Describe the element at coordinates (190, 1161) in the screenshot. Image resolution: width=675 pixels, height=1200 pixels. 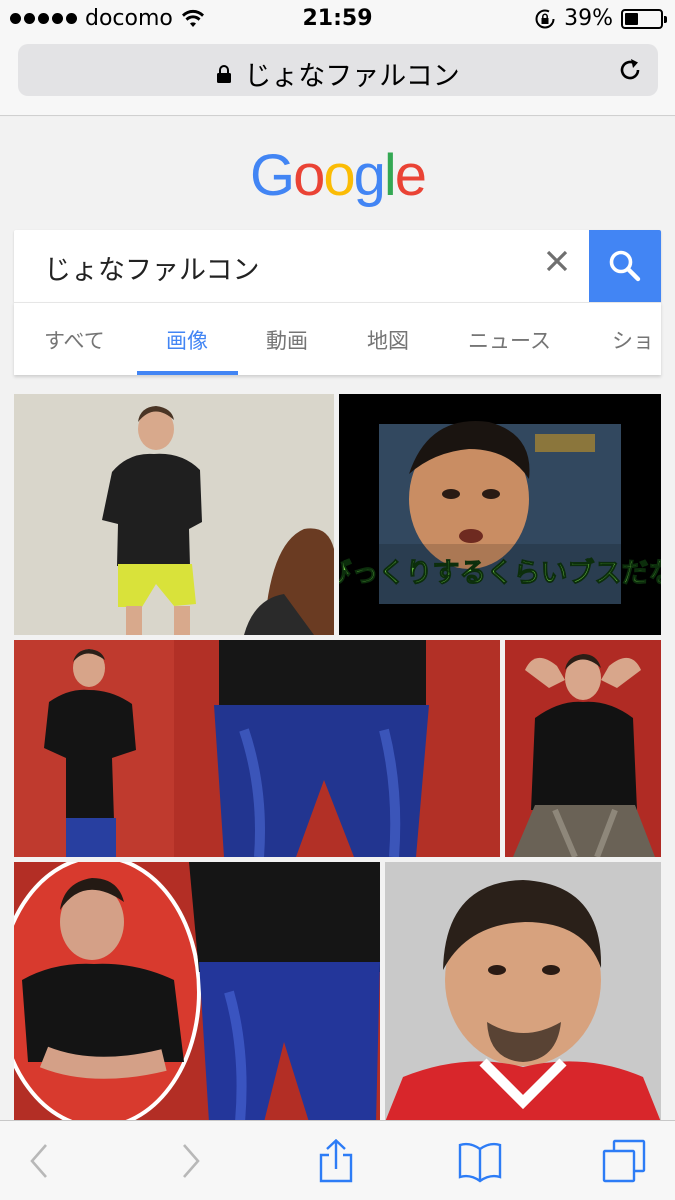
I see `forward-icon` at that location.